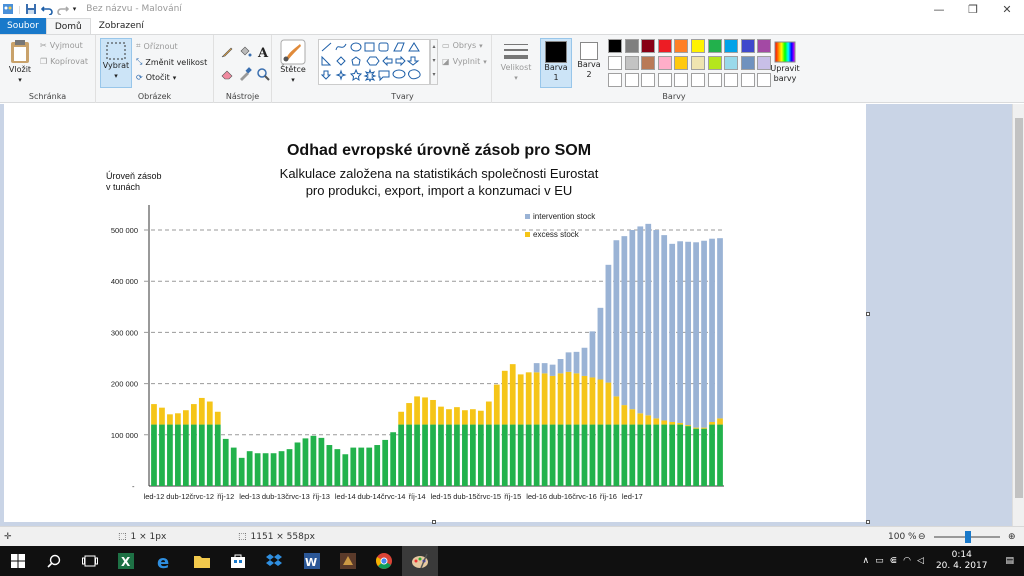 The width and height of the screenshot is (1024, 576). What do you see at coordinates (245, 74) in the screenshot?
I see `color-picker-icon` at bounding box center [245, 74].